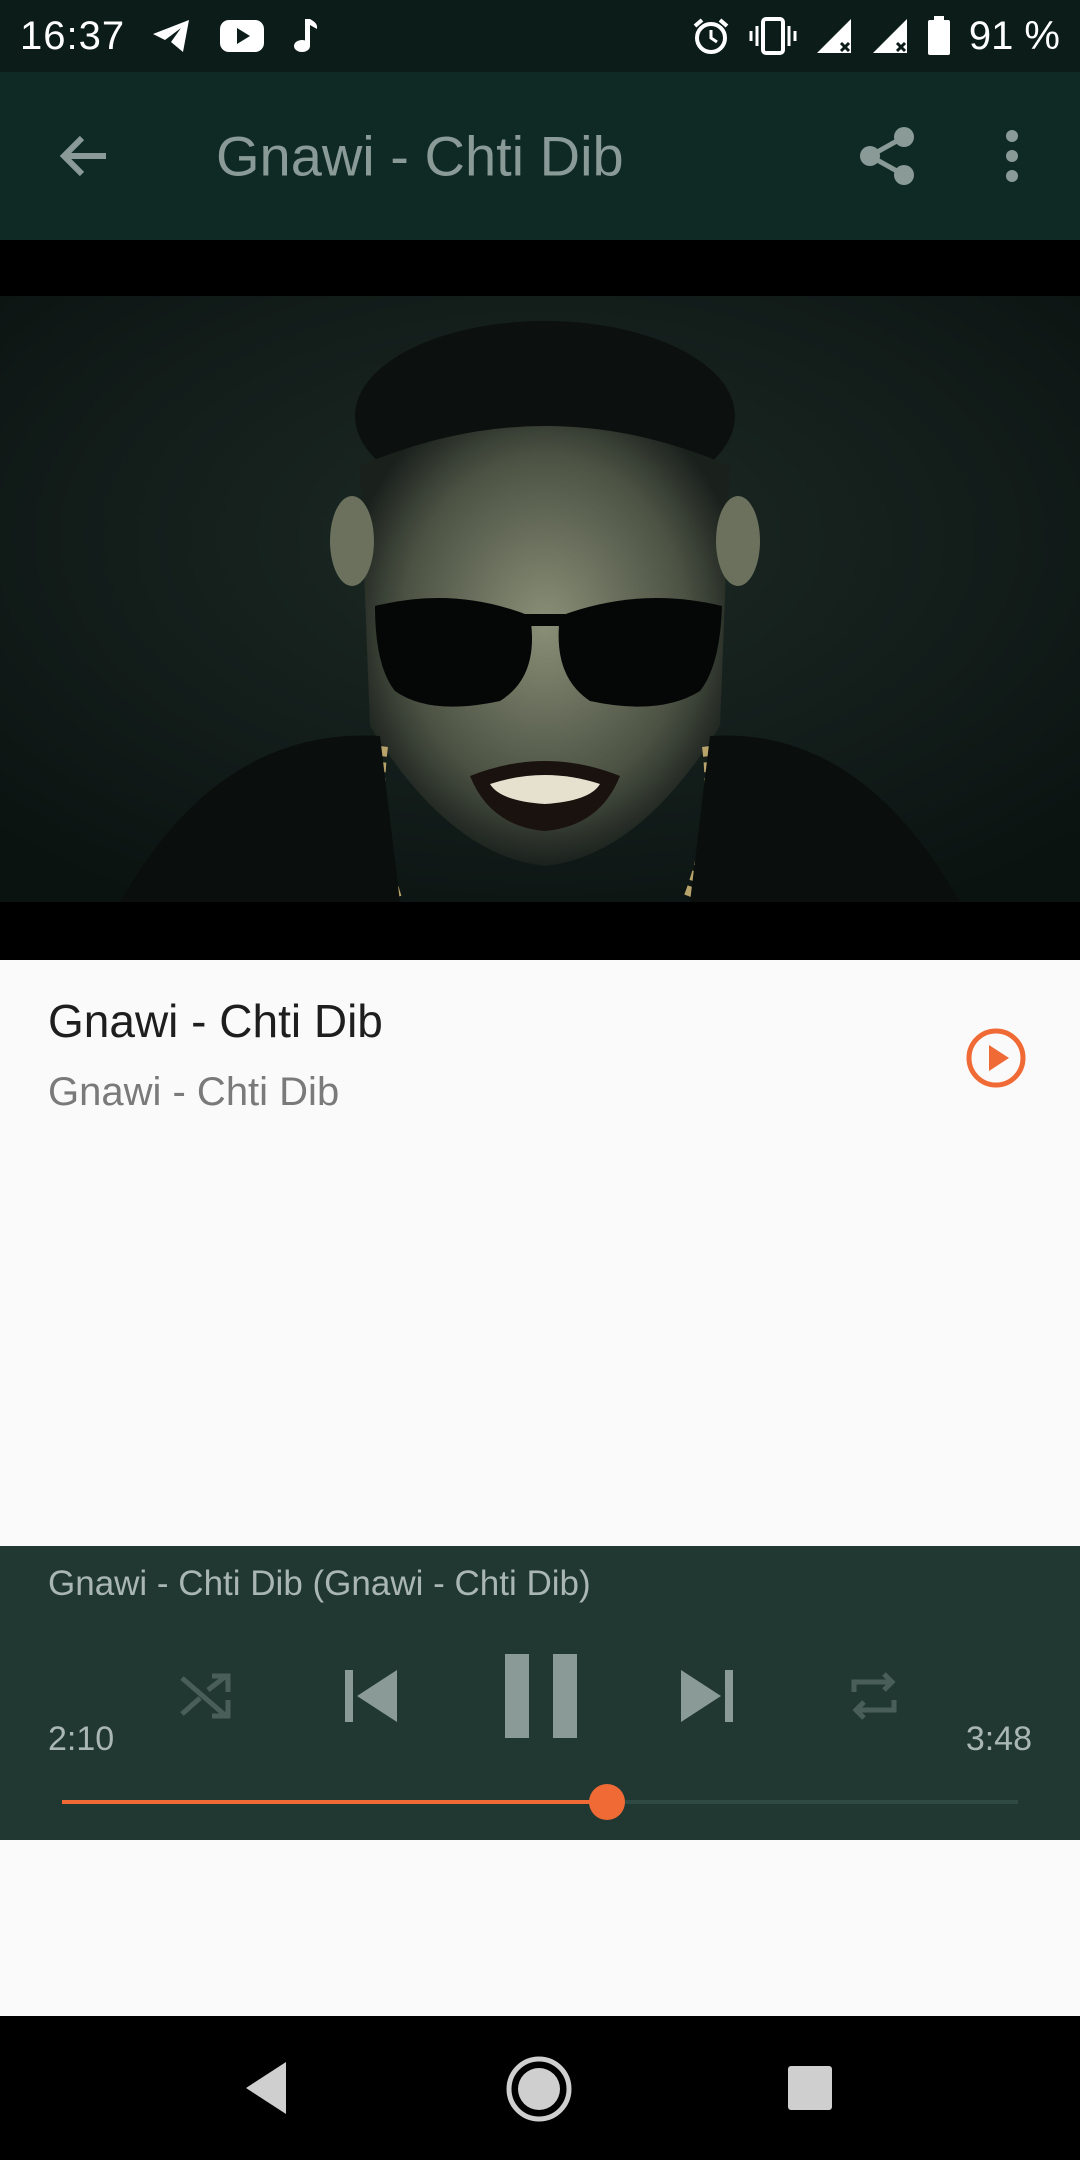 This screenshot has height=2160, width=1080. Describe the element at coordinates (607, 1802) in the screenshot. I see `seek-bar-thumb` at that location.